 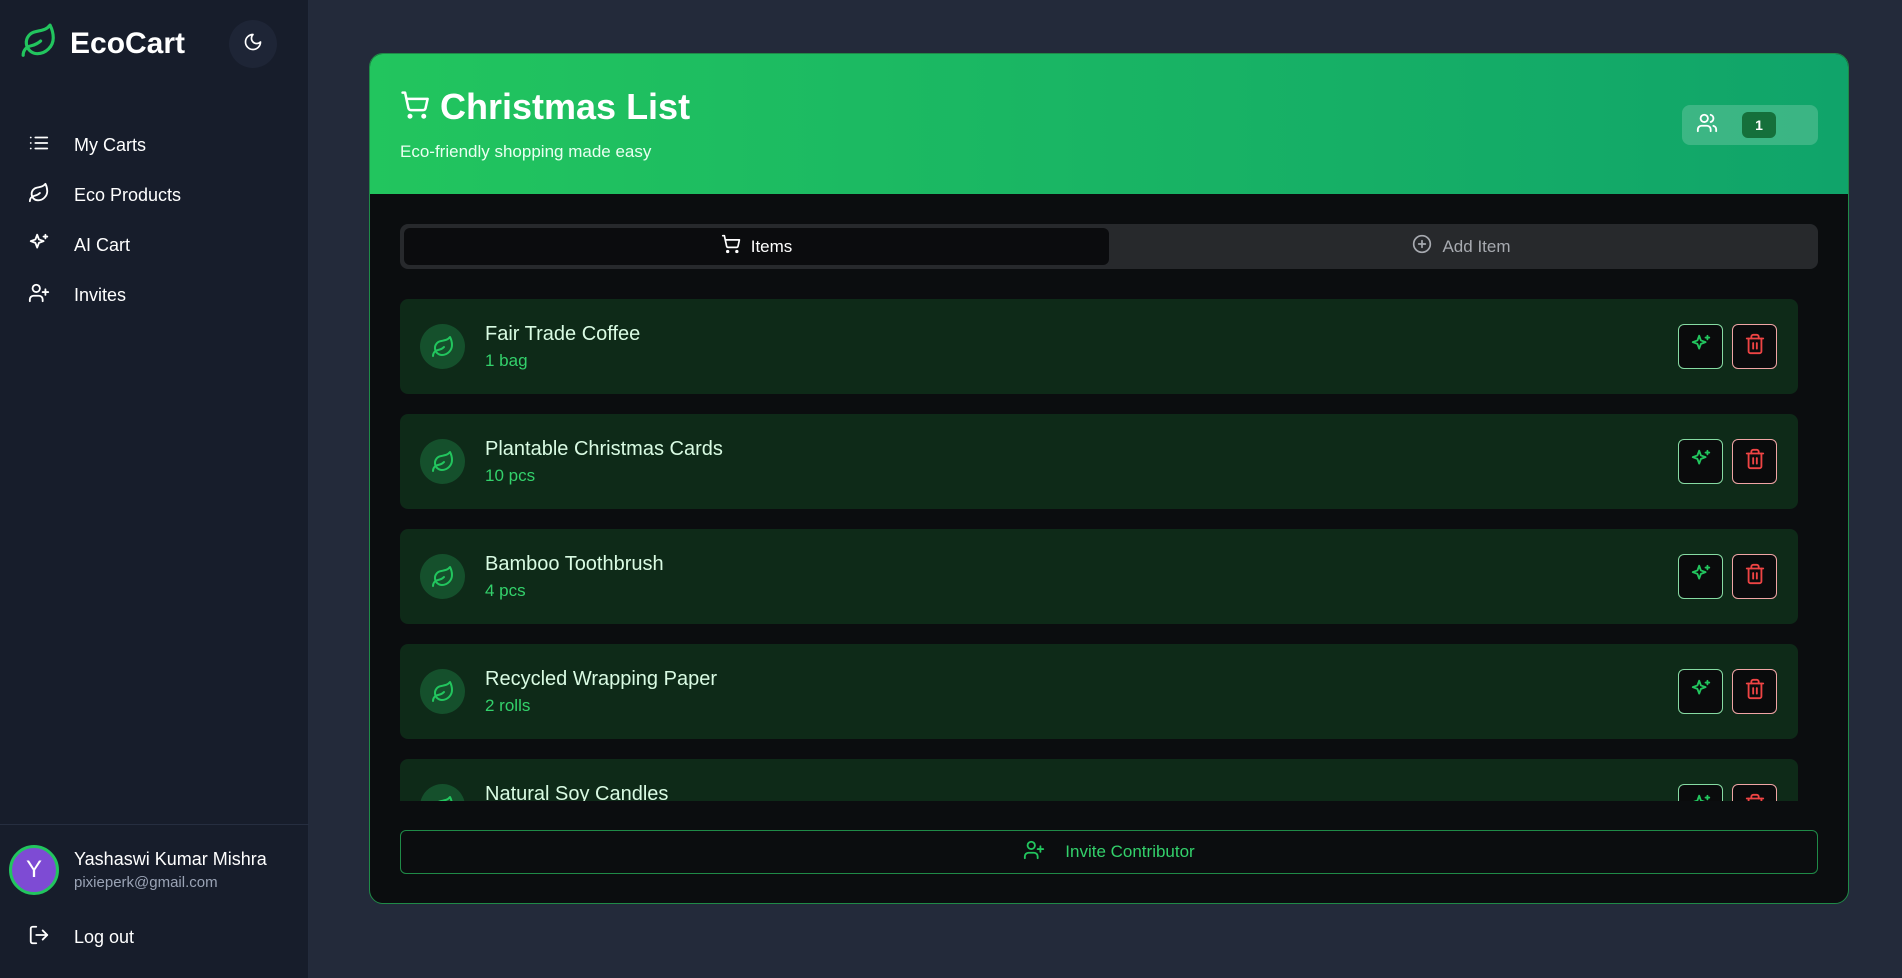 What do you see at coordinates (146, 882) in the screenshot?
I see `user-email: pixieperk@gmail.com` at bounding box center [146, 882].